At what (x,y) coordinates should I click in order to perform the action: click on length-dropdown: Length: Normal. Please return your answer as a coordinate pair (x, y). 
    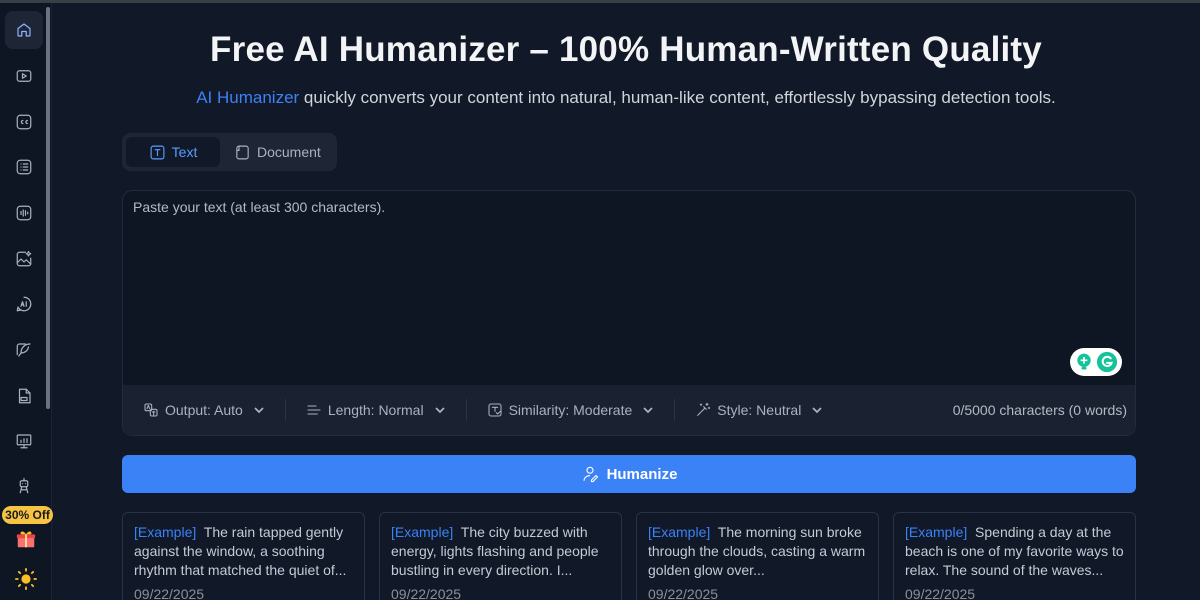
    Looking at the image, I should click on (376, 410).